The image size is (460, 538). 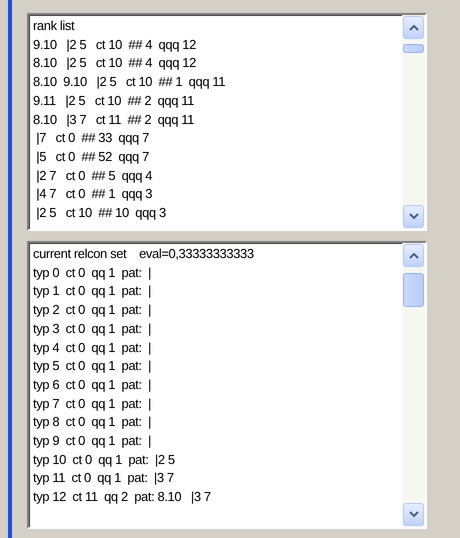 I want to click on list-line: typ 11 ct 0 qq 1 pat: |3 7, so click(x=103, y=478).